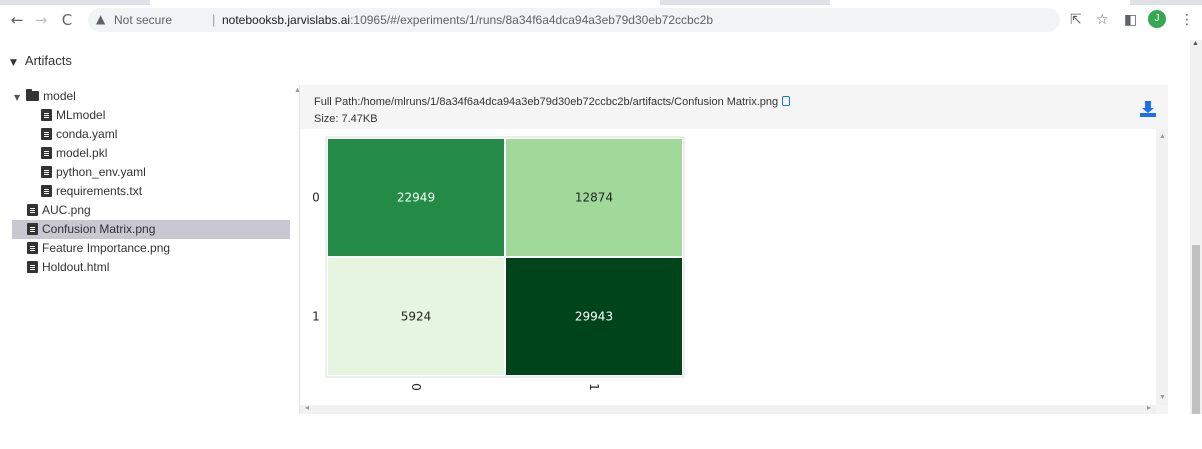 This screenshot has height=449, width=1202. I want to click on share-icon: ⇱, so click(1076, 20).